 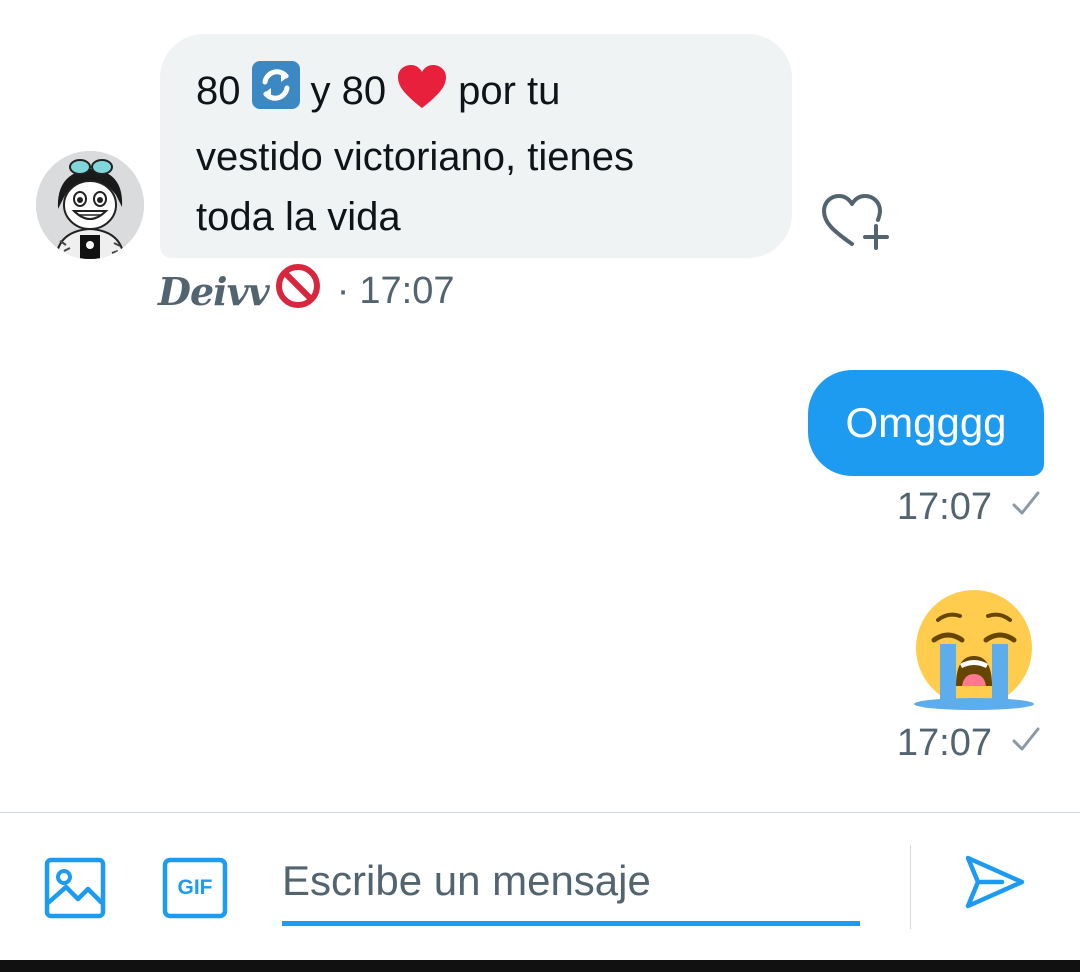 I want to click on add-reaction-button, so click(x=855, y=221).